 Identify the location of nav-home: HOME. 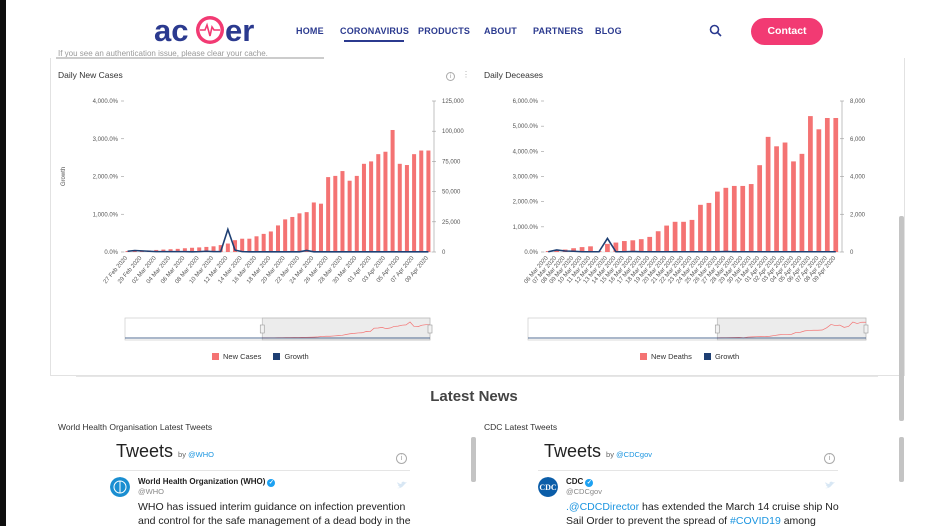
(310, 31).